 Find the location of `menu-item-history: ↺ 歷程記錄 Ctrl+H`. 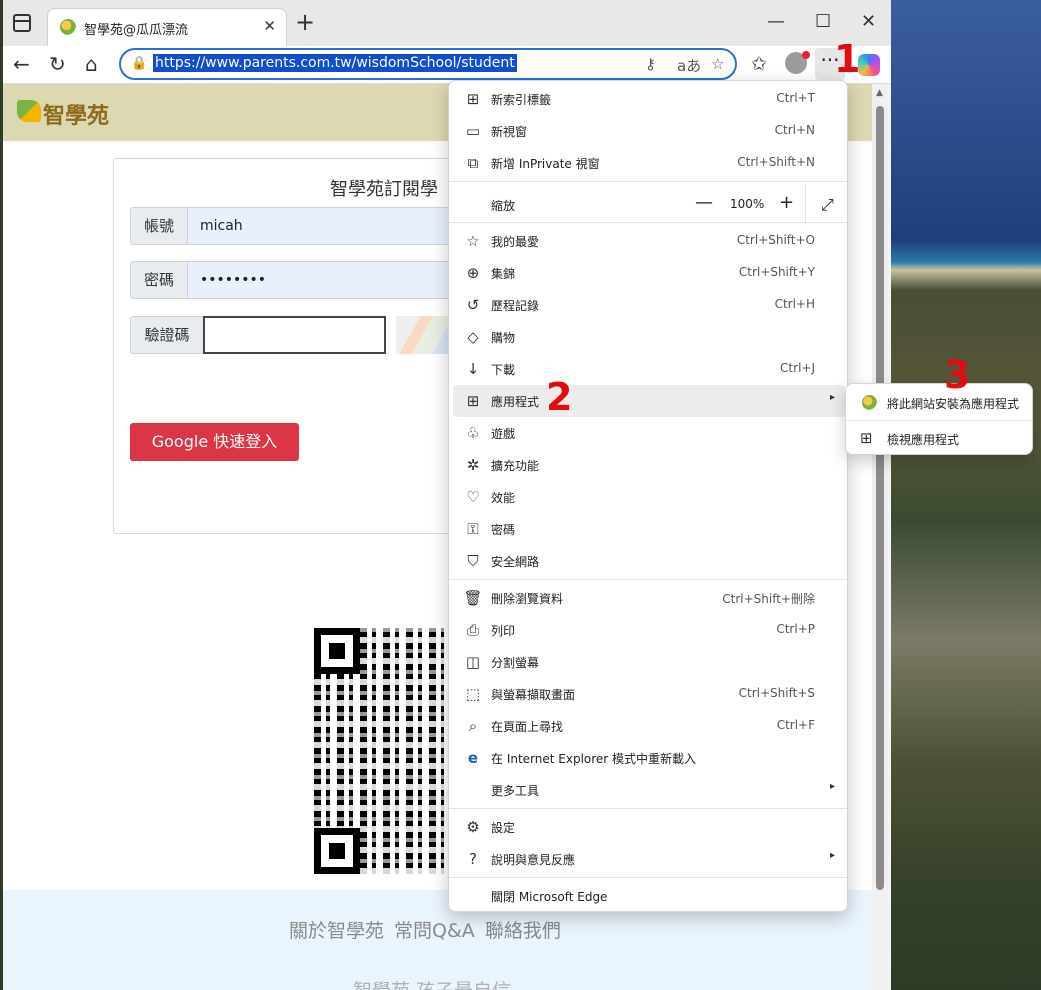

menu-item-history: ↺ 歷程記錄 Ctrl+H is located at coordinates (649, 305).